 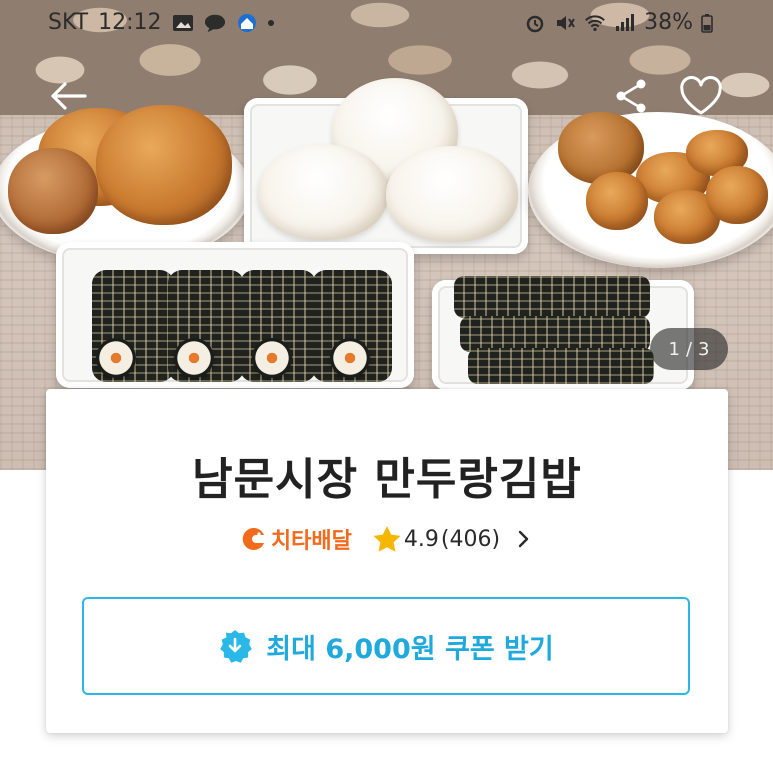 I want to click on review-count: (406), so click(x=470, y=539).